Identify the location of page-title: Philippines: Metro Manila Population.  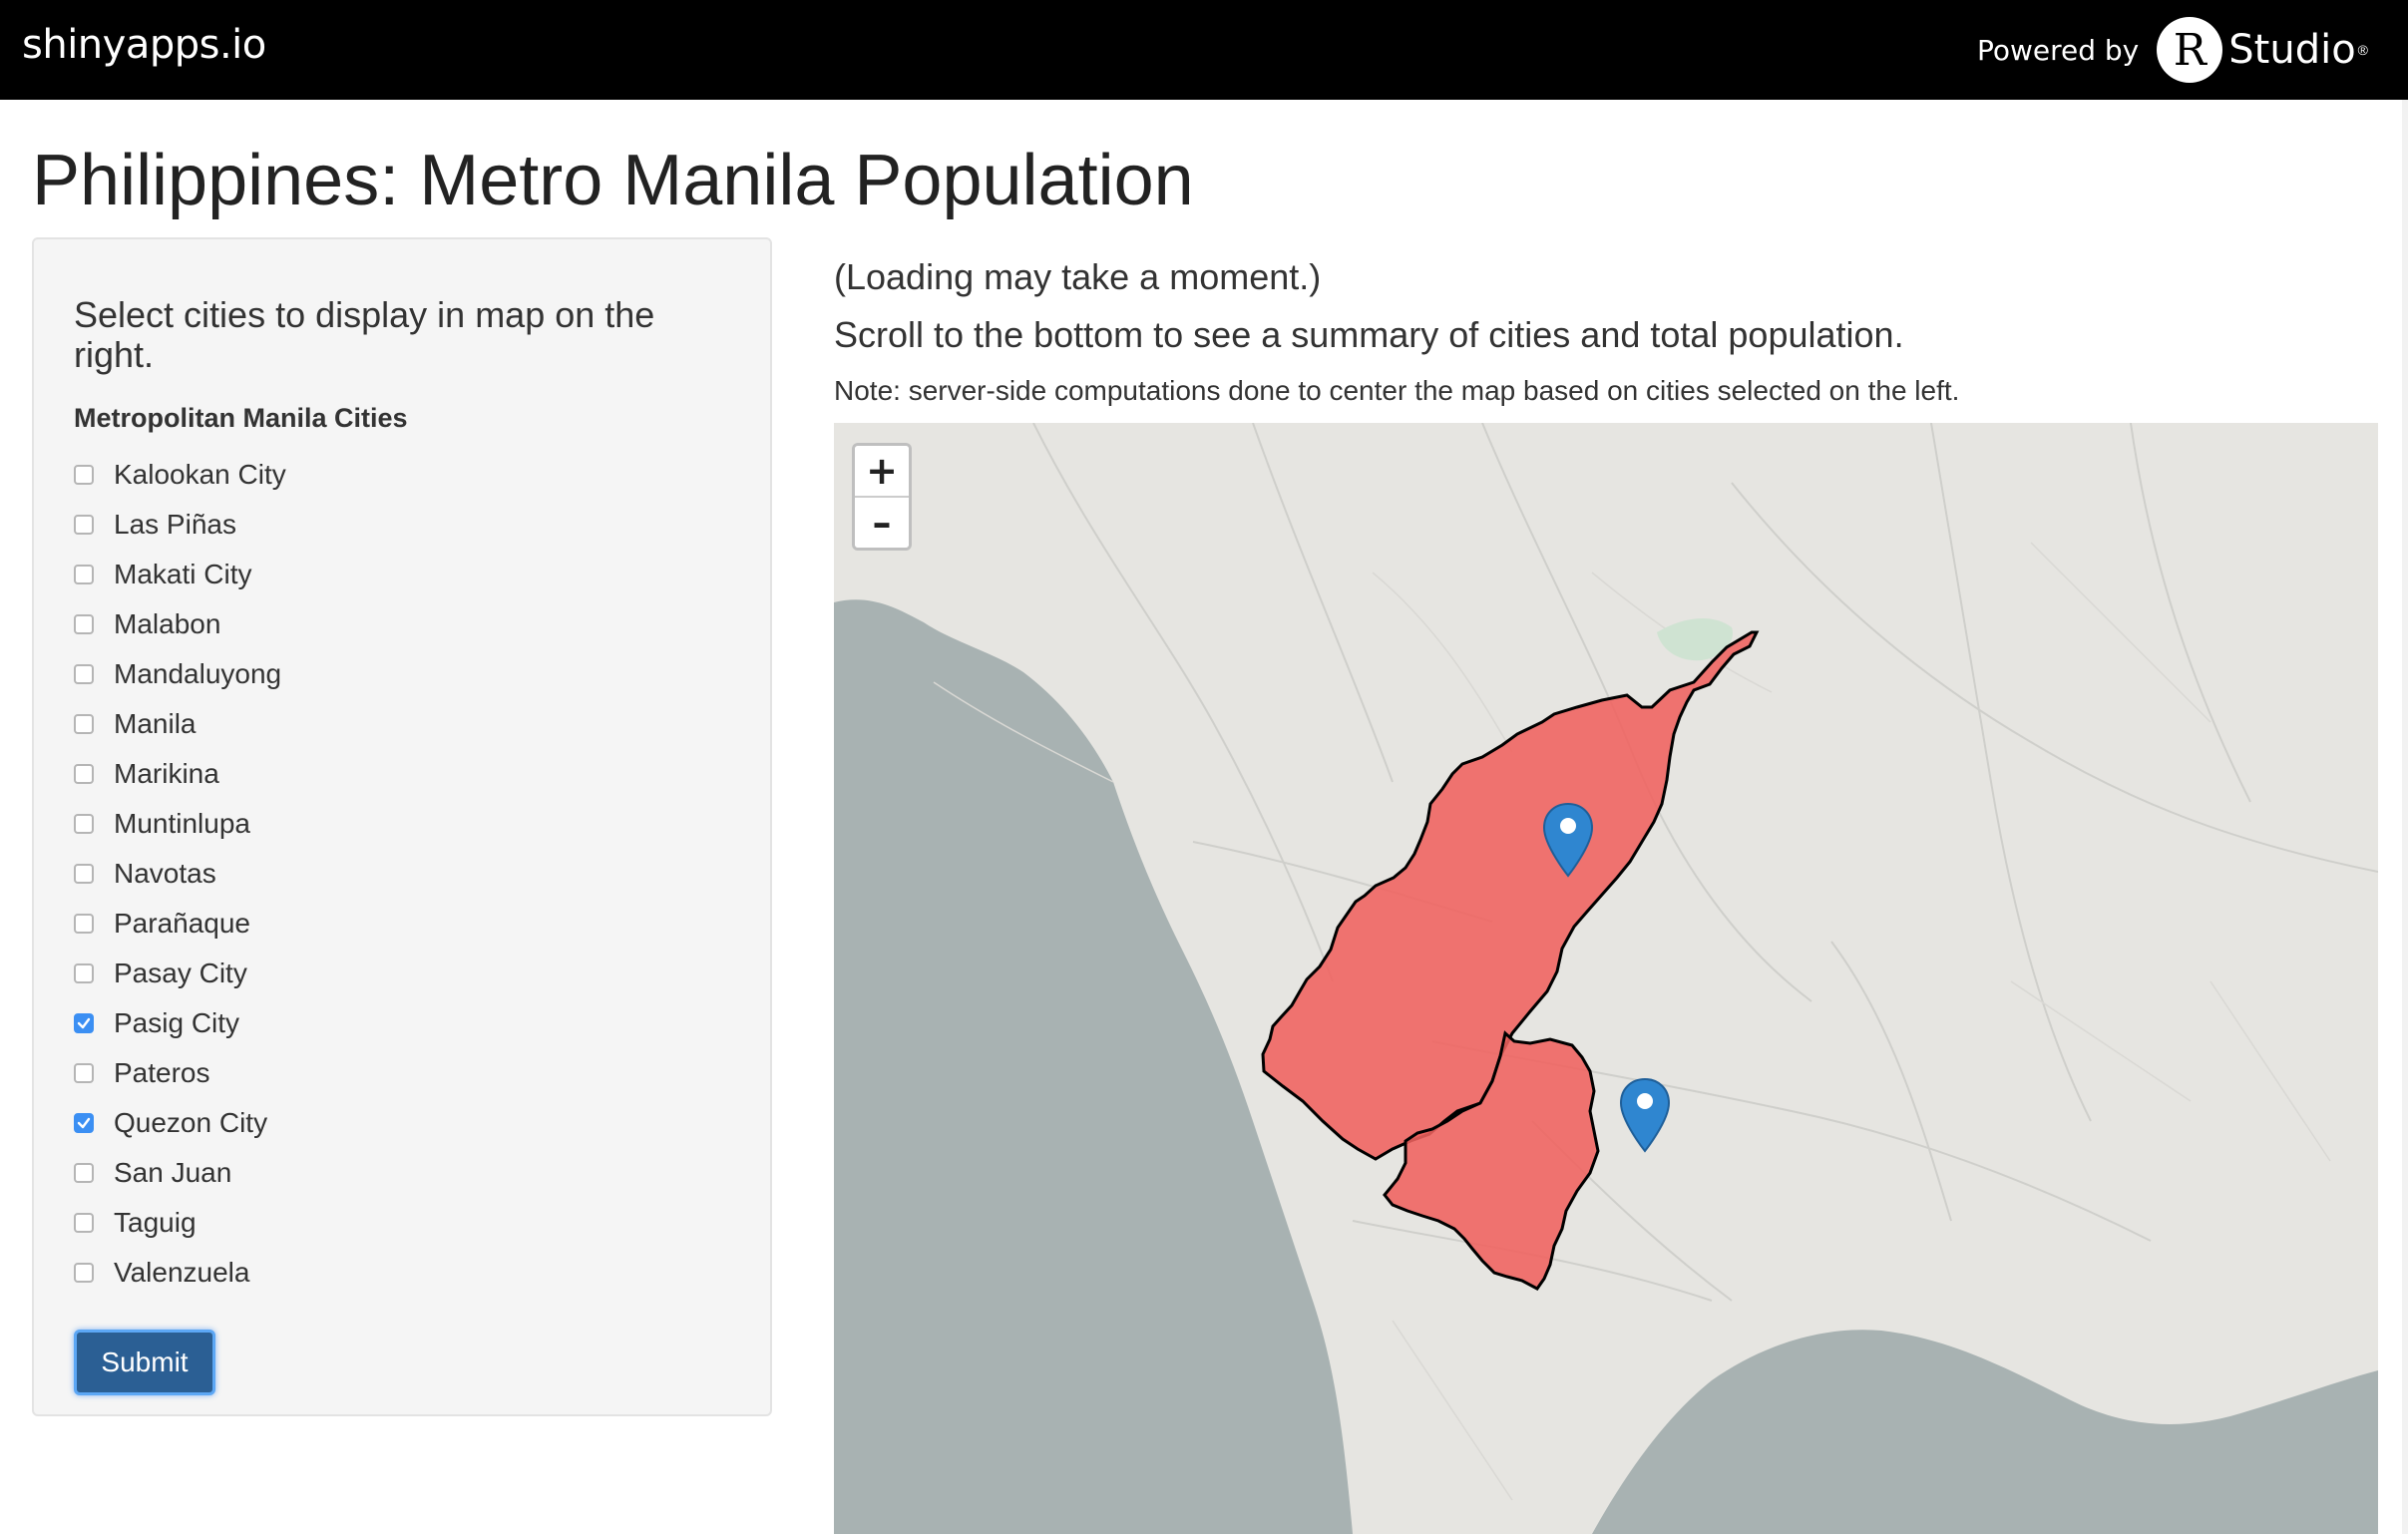
(613, 180).